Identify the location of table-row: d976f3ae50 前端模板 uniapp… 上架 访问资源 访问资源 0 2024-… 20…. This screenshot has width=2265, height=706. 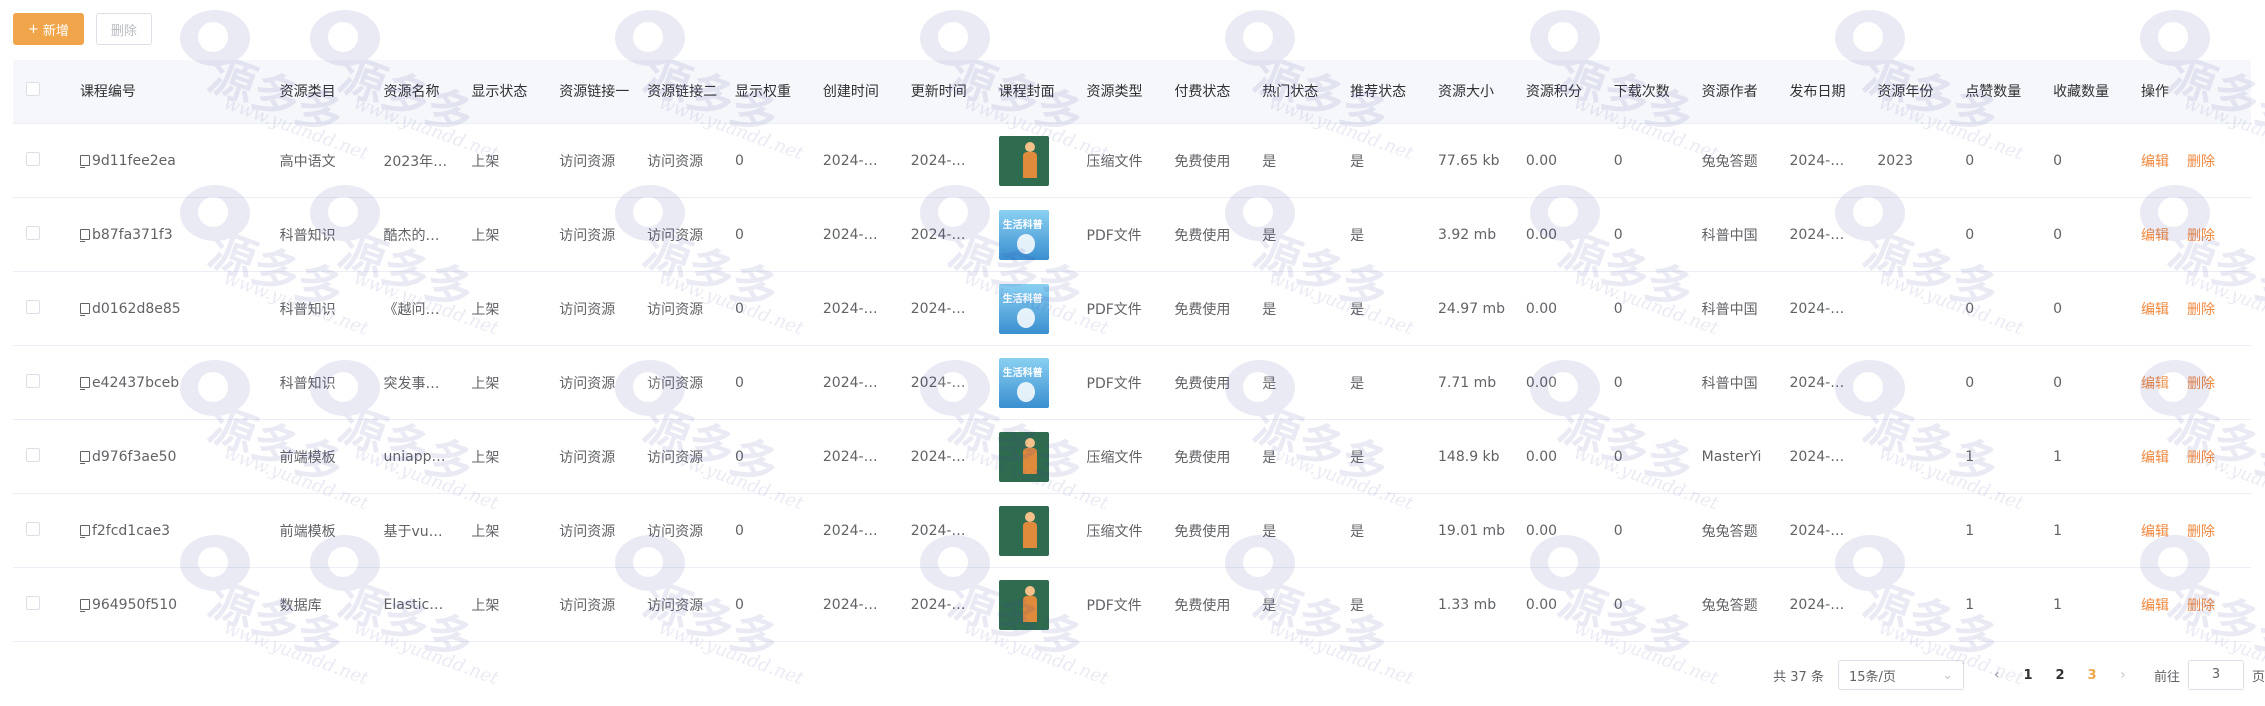
(1132, 457).